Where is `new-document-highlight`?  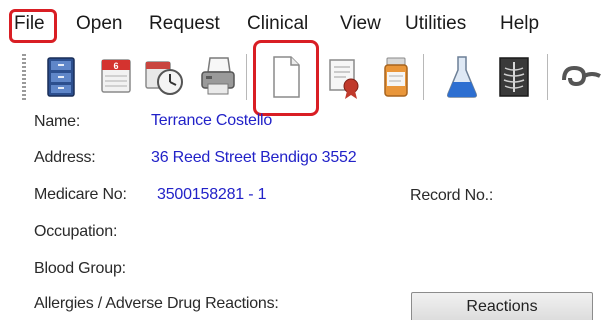 new-document-highlight is located at coordinates (286, 78).